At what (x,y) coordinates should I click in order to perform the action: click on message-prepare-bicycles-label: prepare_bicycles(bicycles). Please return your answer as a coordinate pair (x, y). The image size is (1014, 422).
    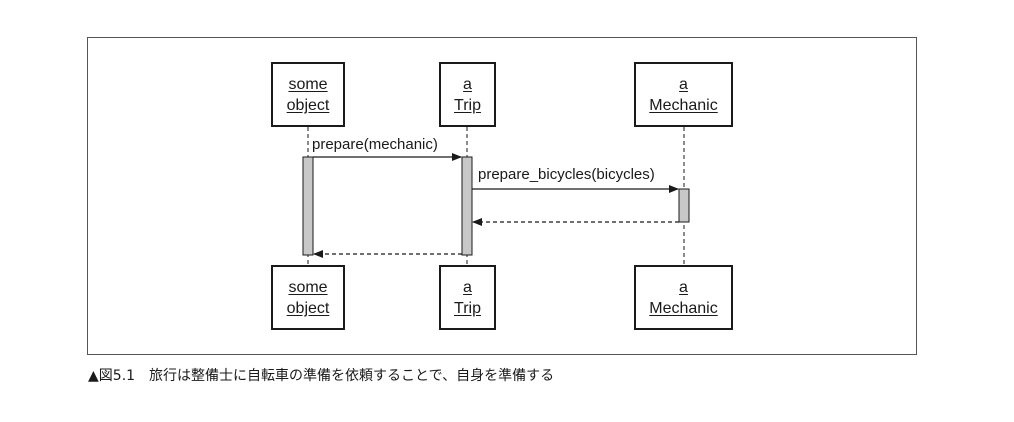
    Looking at the image, I should click on (566, 174).